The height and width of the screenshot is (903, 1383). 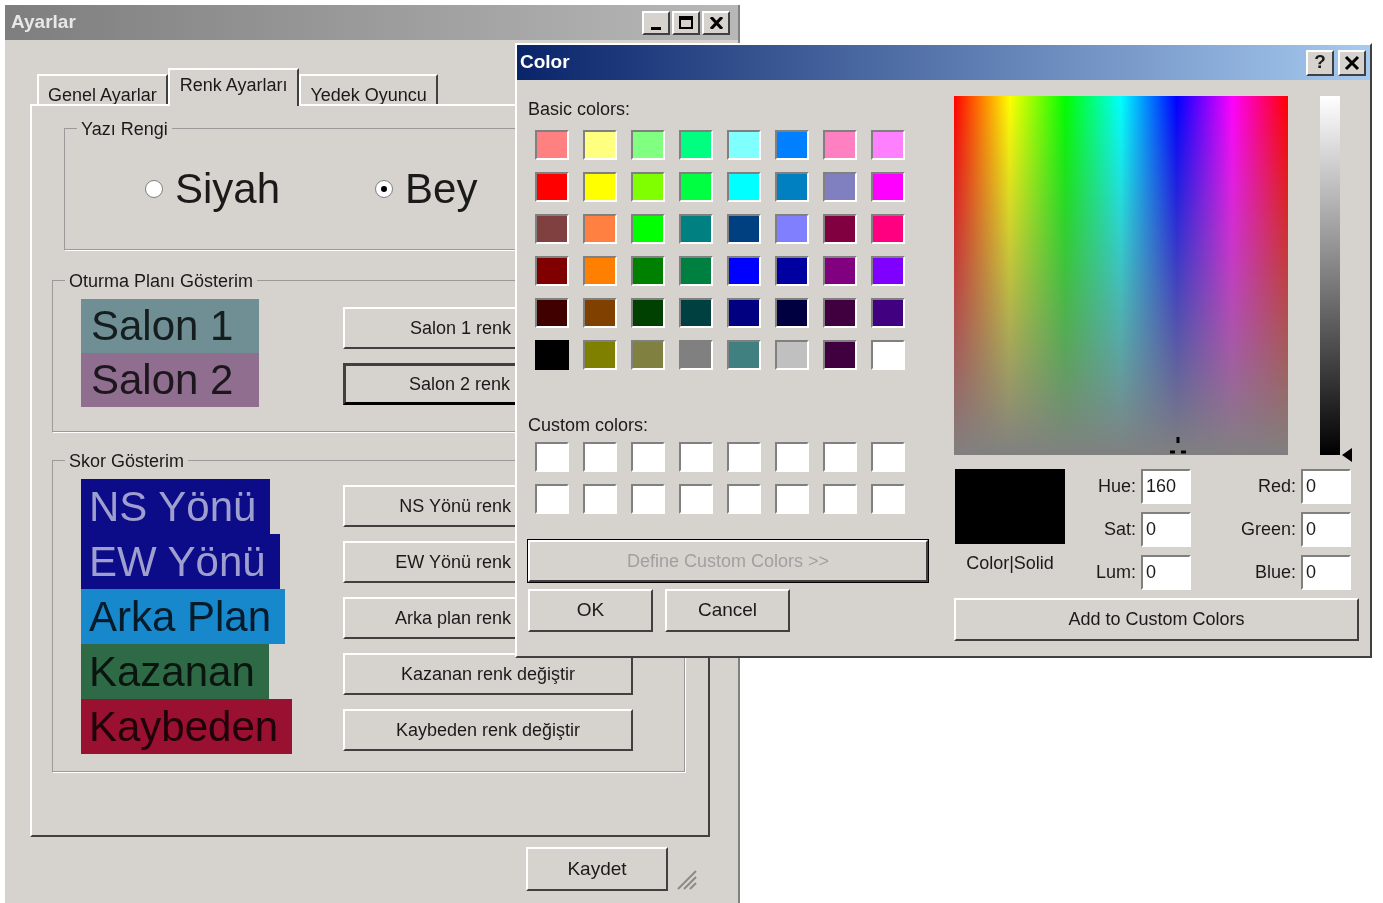 What do you see at coordinates (1320, 62) in the screenshot?
I see `help-button: ?` at bounding box center [1320, 62].